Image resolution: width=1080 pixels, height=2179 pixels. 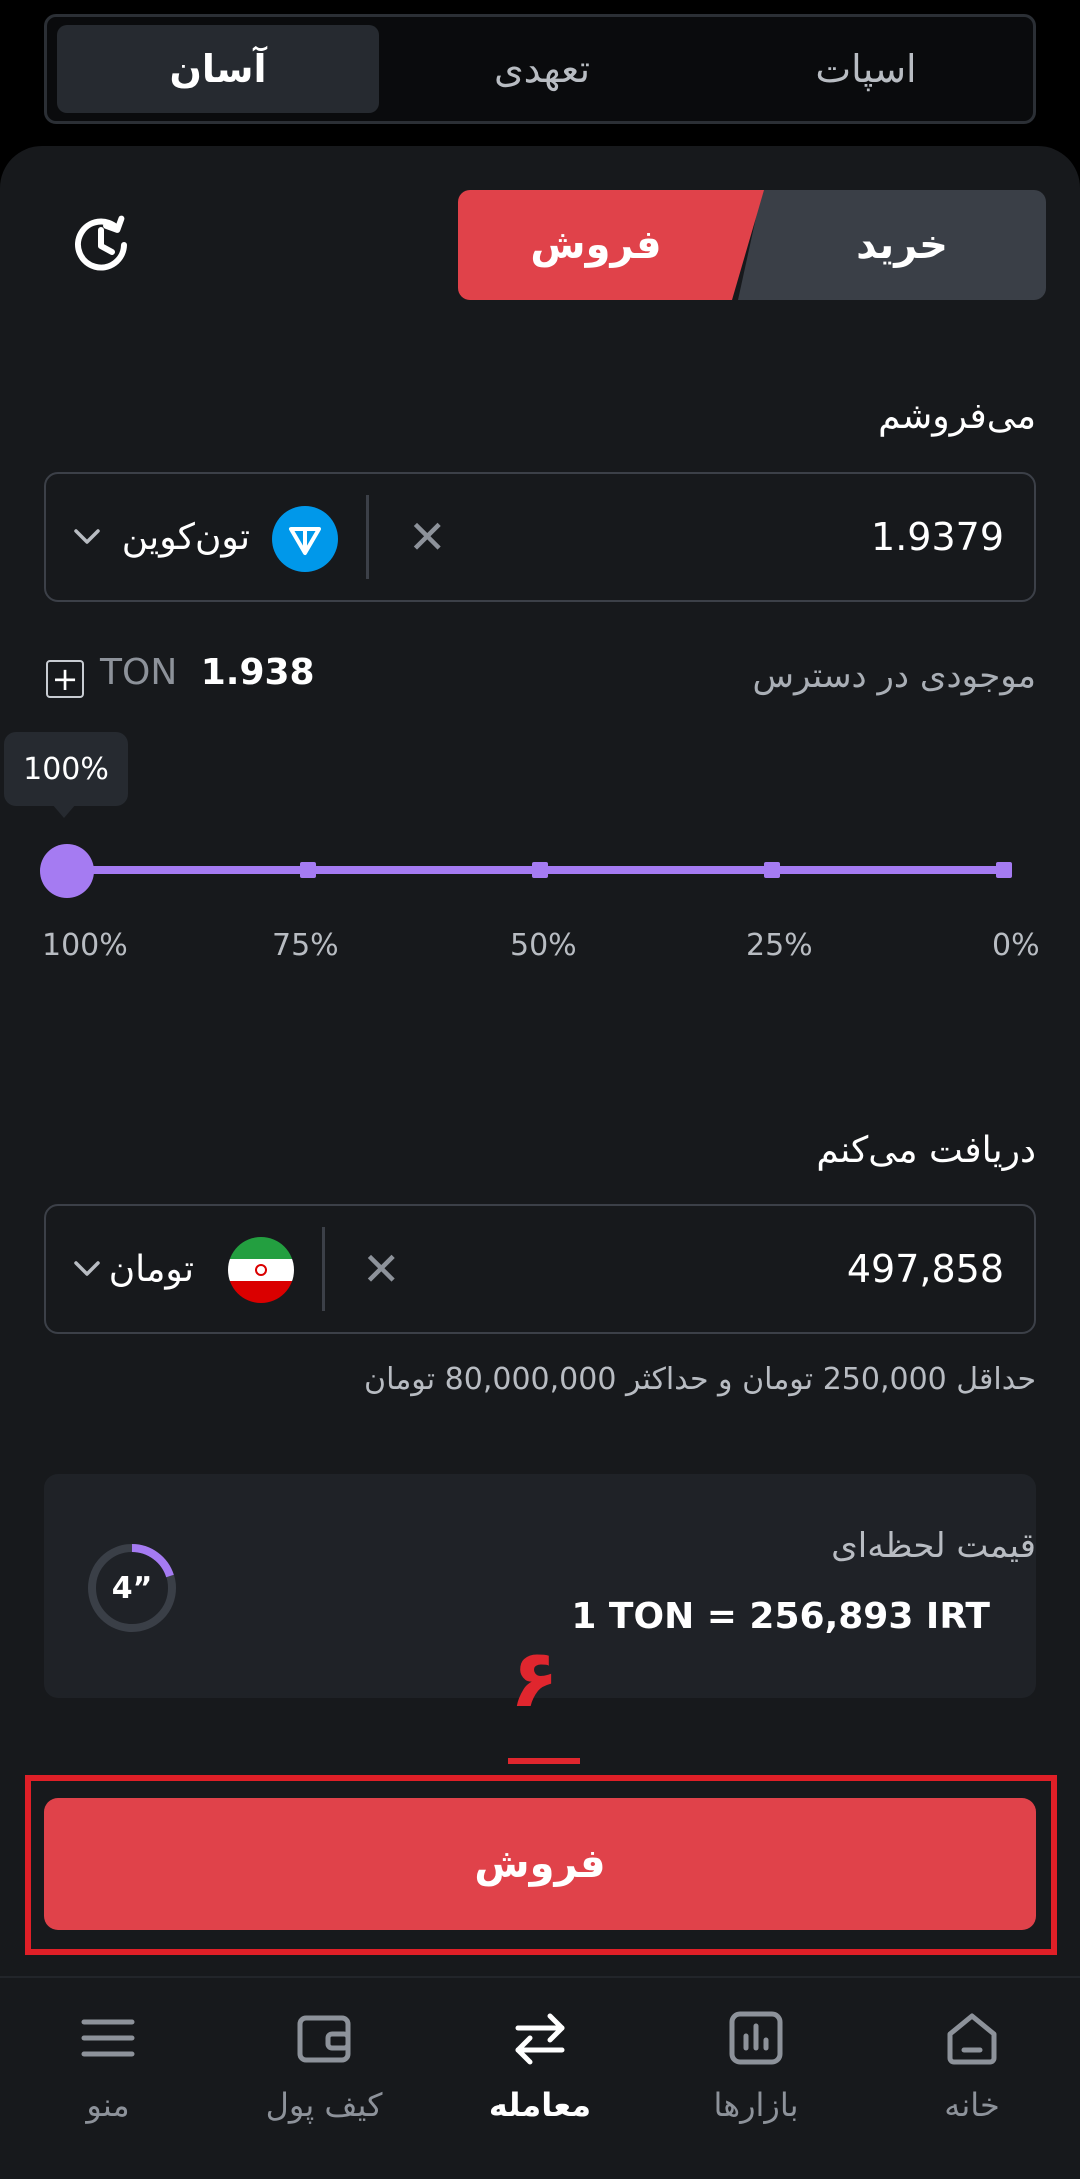 What do you see at coordinates (957, 416) in the screenshot?
I see `sell-amount-label: می‌فروشم` at bounding box center [957, 416].